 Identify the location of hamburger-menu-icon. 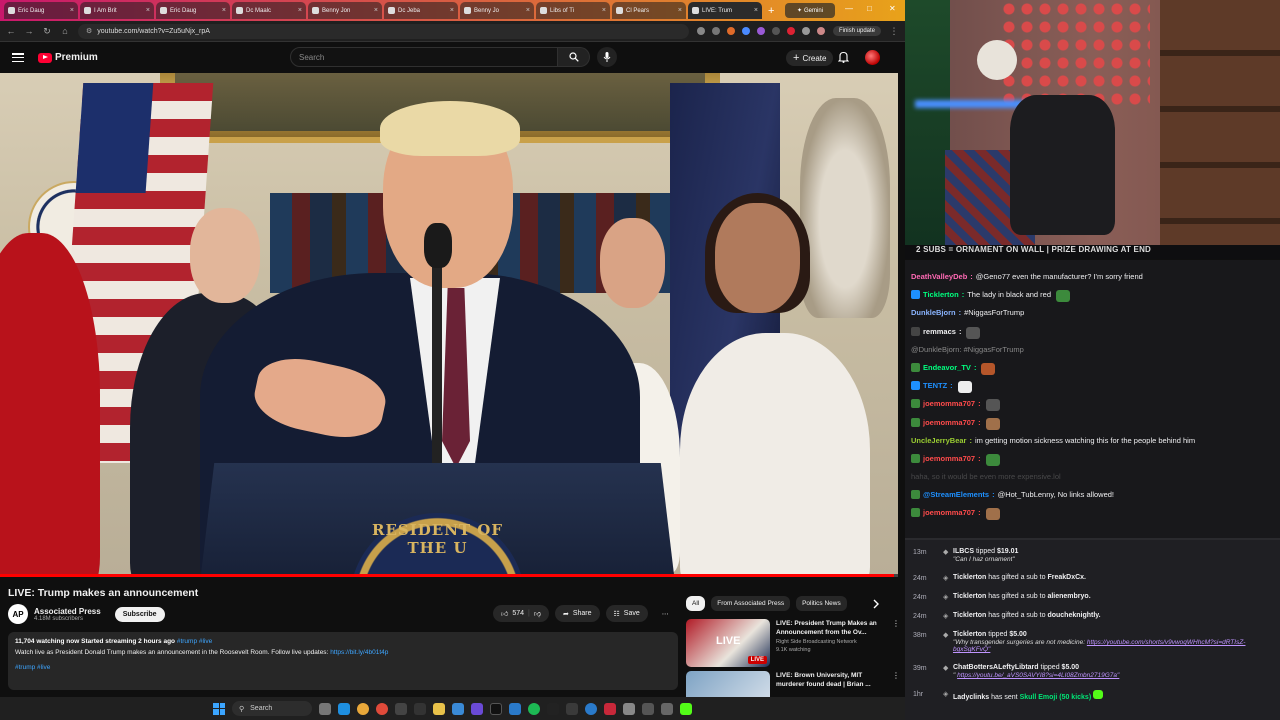
(18, 57).